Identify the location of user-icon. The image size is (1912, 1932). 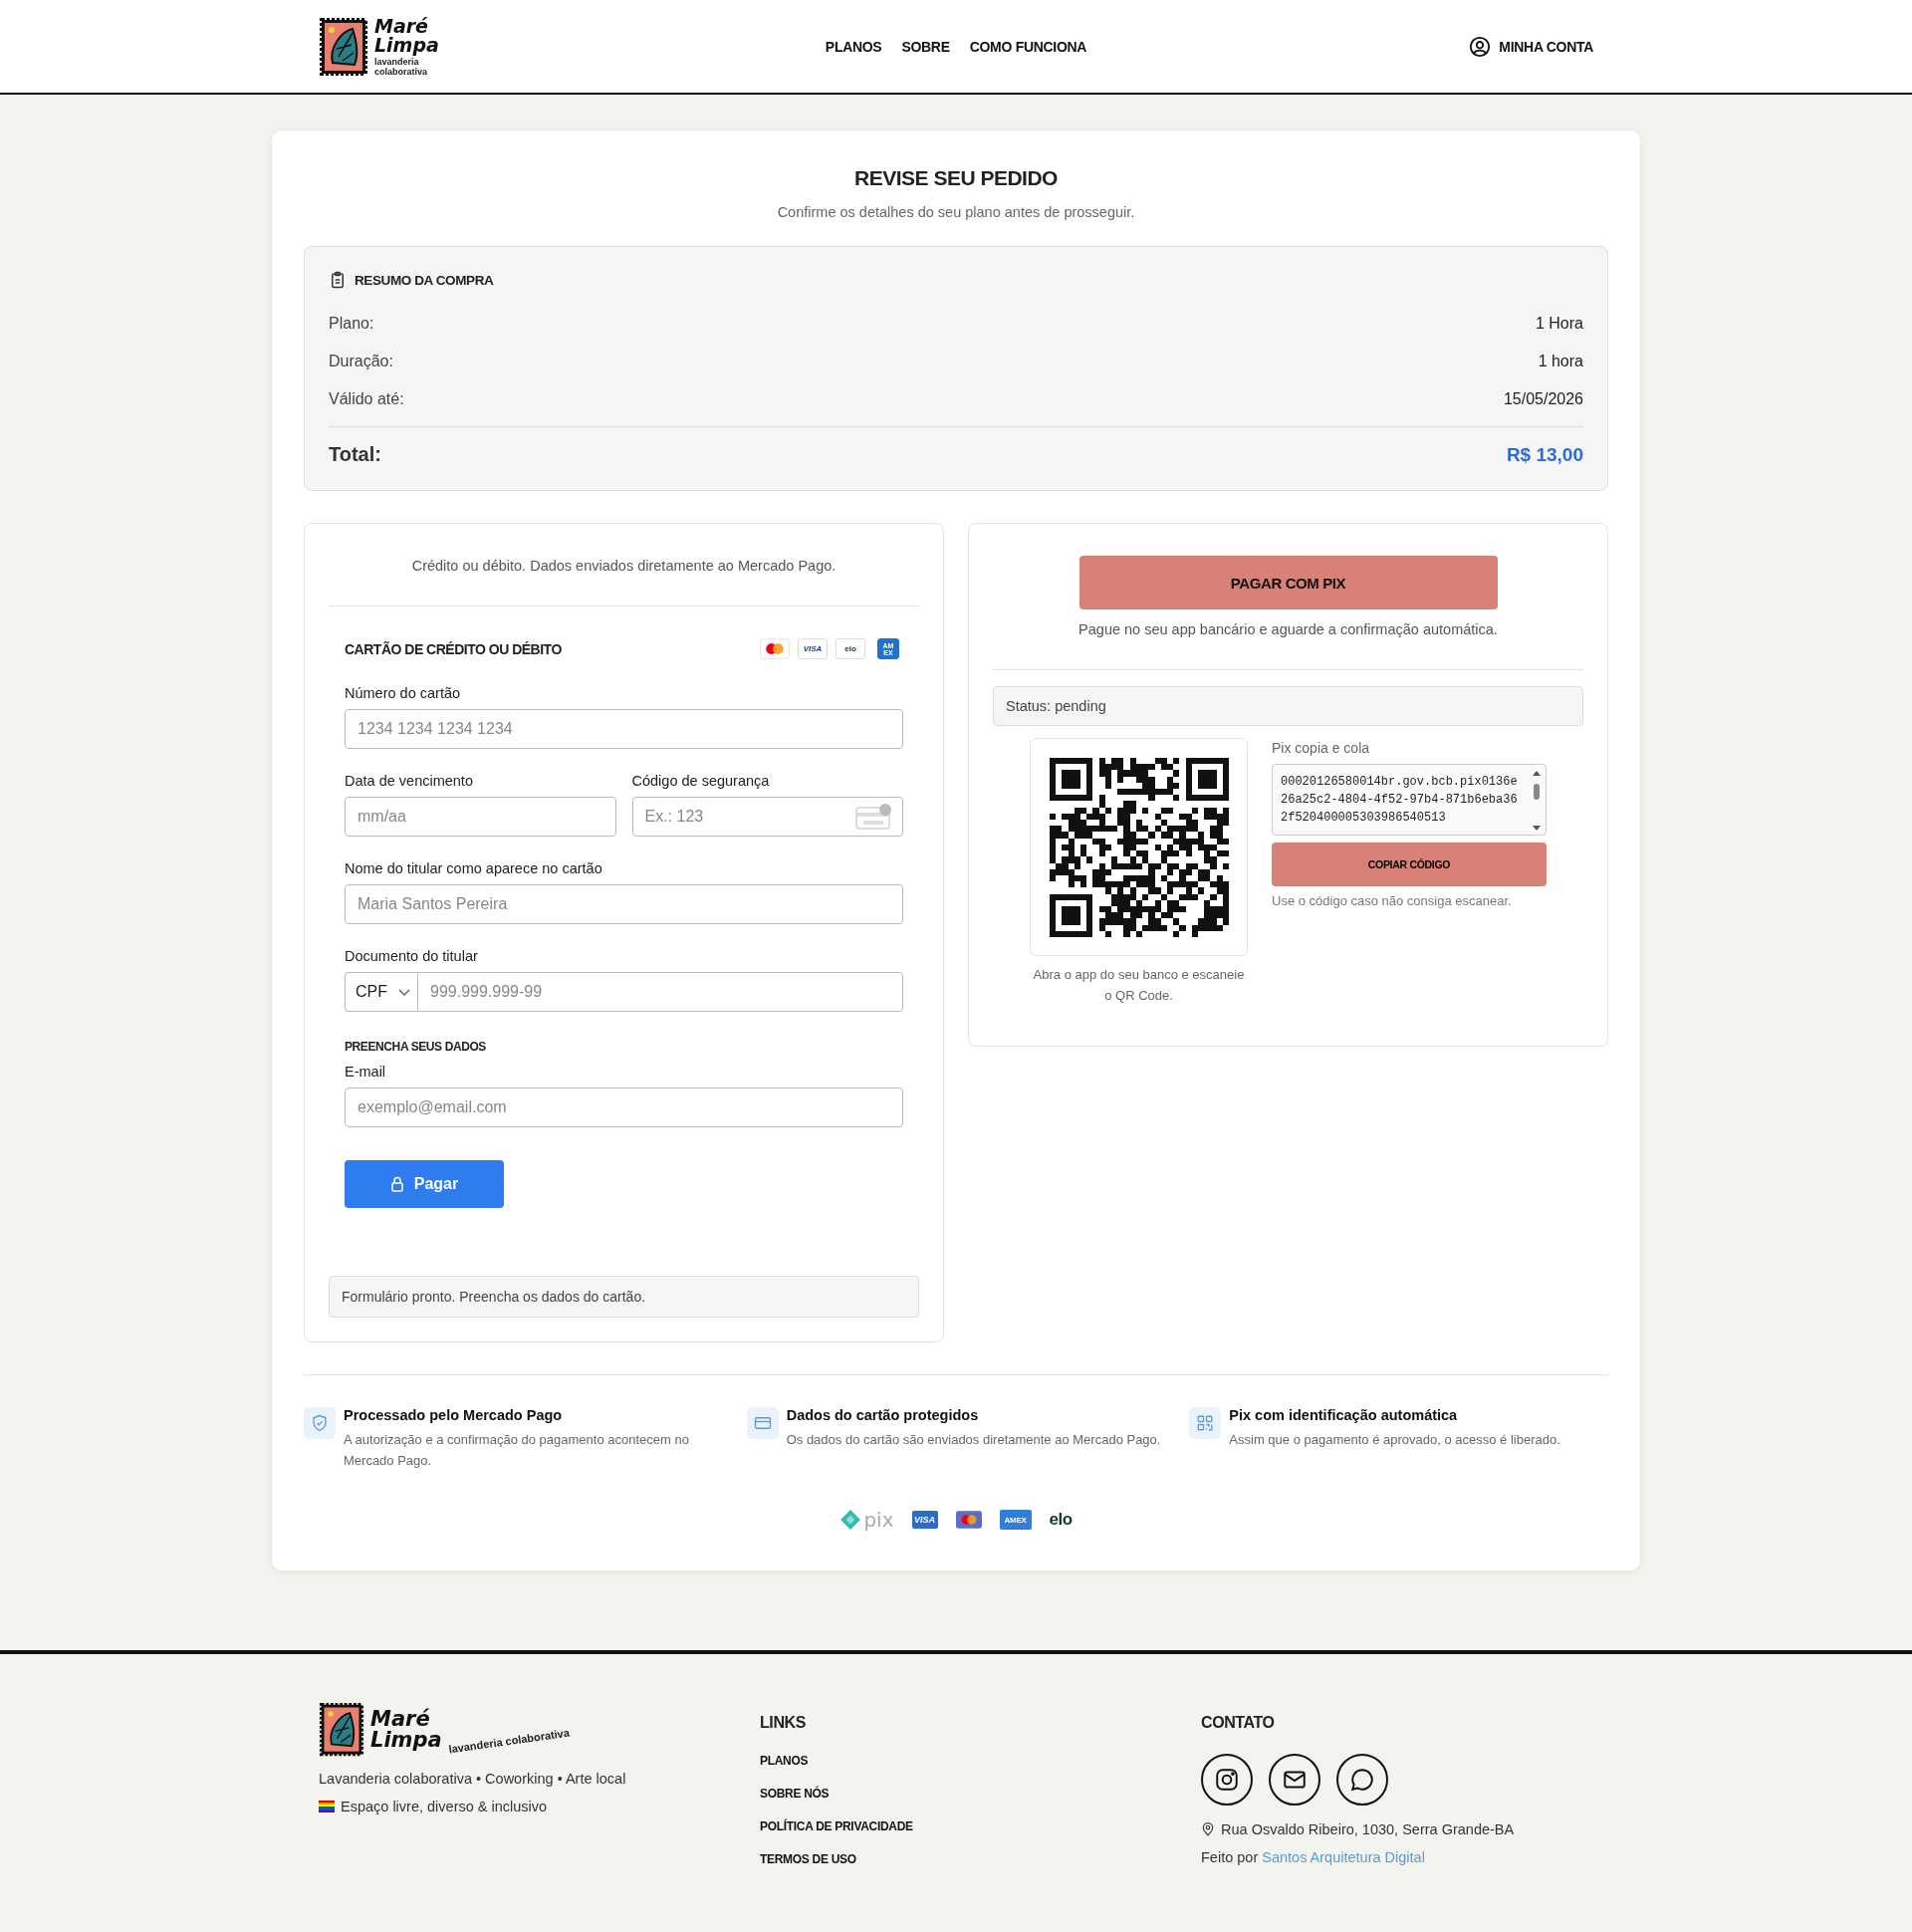
(1480, 46).